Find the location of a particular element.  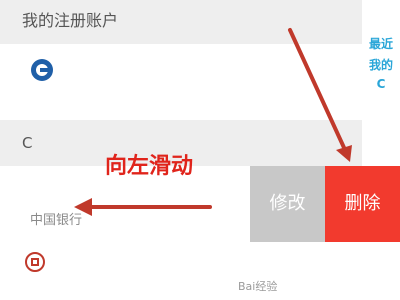

edit-button: 修改 is located at coordinates (287, 204).